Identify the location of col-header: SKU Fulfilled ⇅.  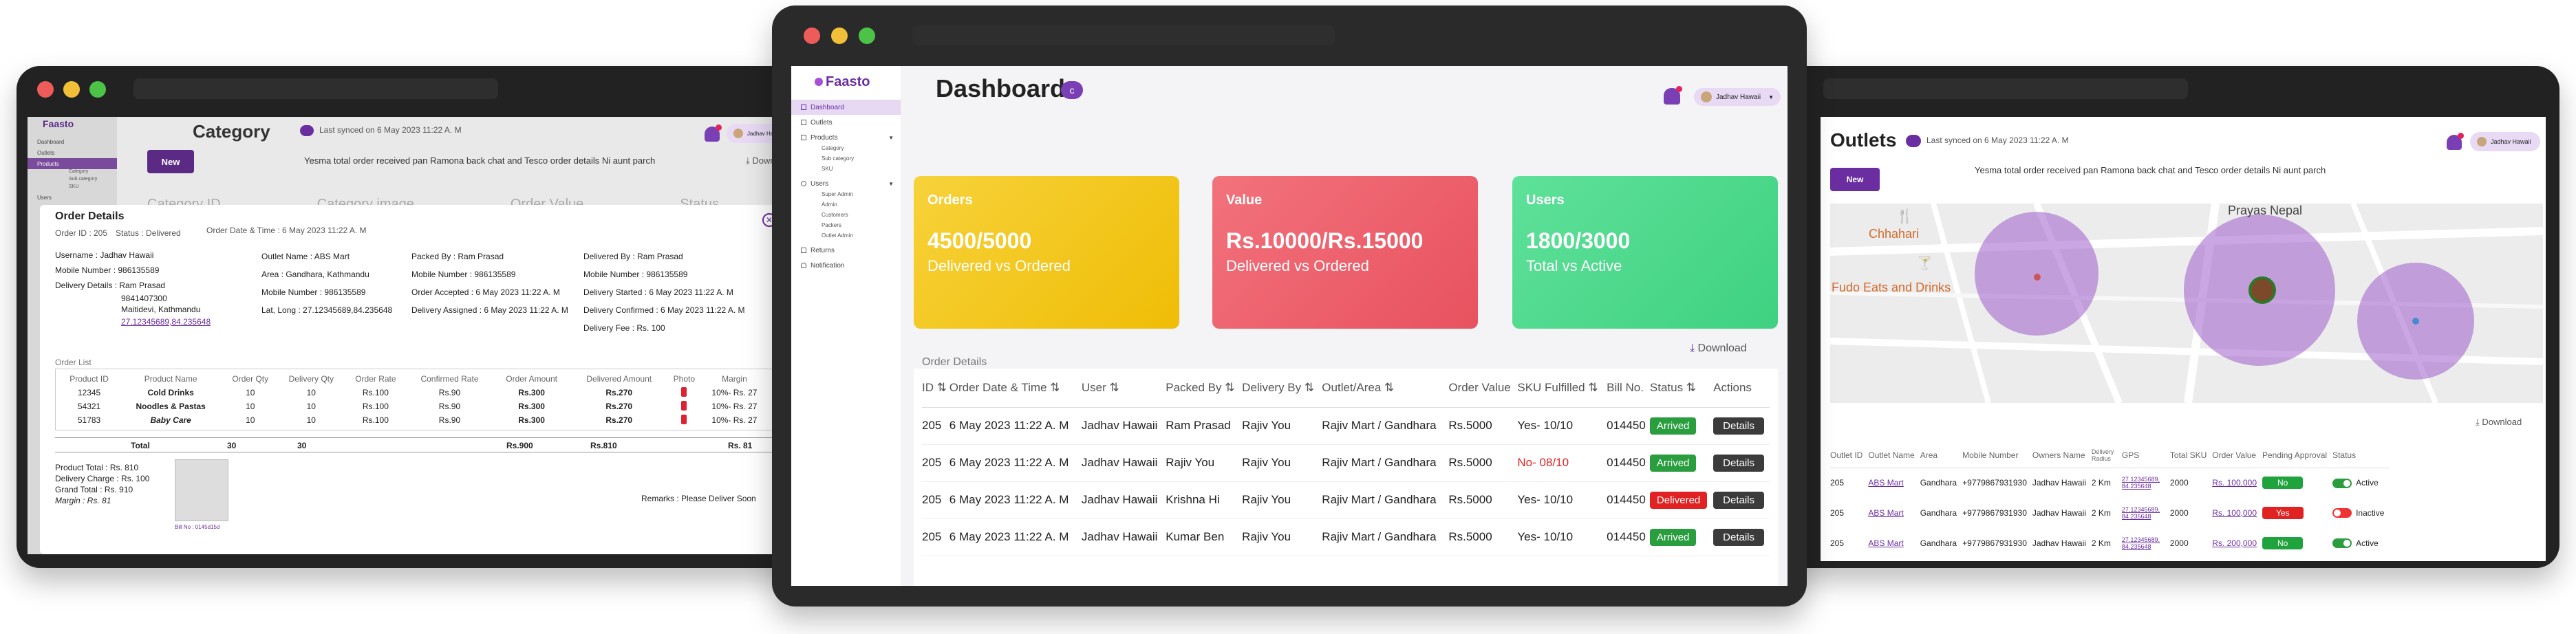
(1562, 389).